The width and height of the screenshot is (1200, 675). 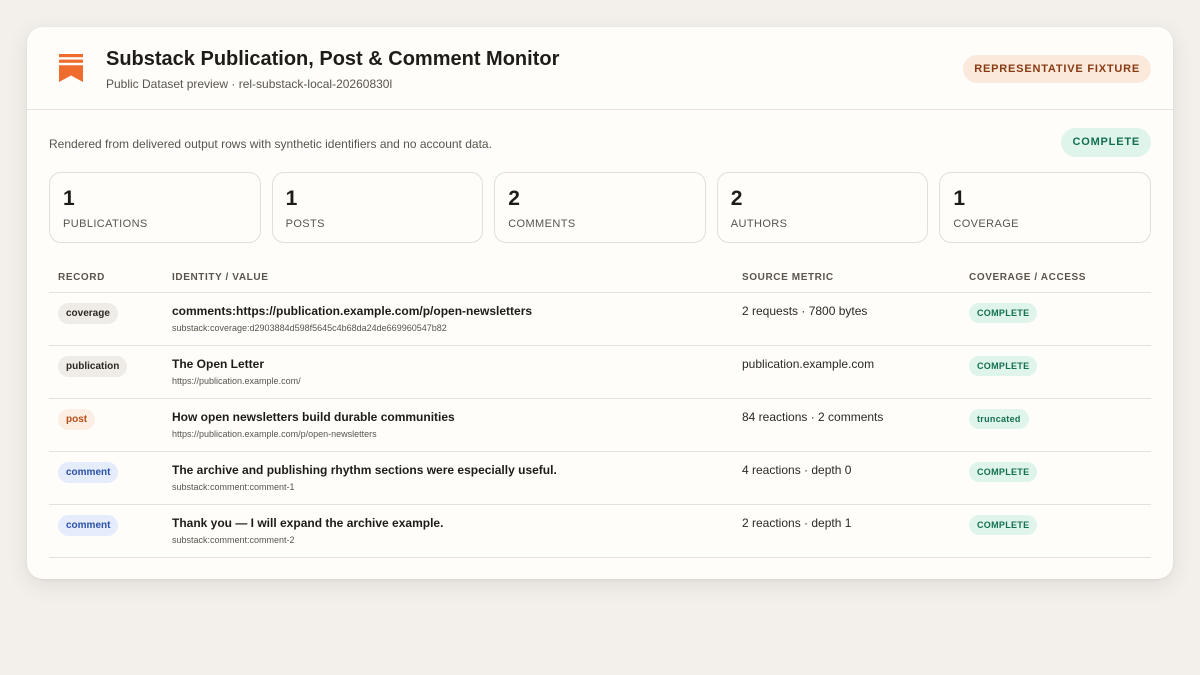 What do you see at coordinates (77, 419) in the screenshot?
I see `record-type-badge: post` at bounding box center [77, 419].